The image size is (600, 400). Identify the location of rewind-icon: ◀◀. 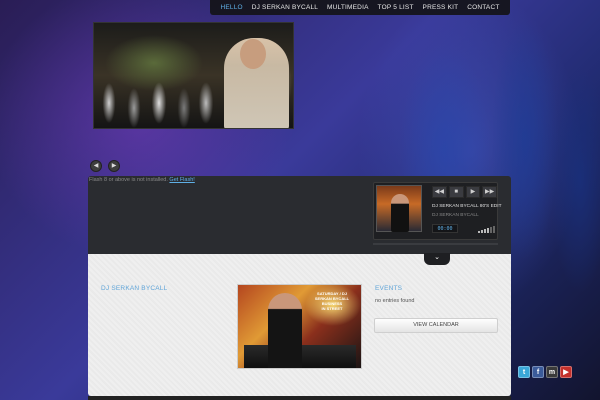
(439, 192).